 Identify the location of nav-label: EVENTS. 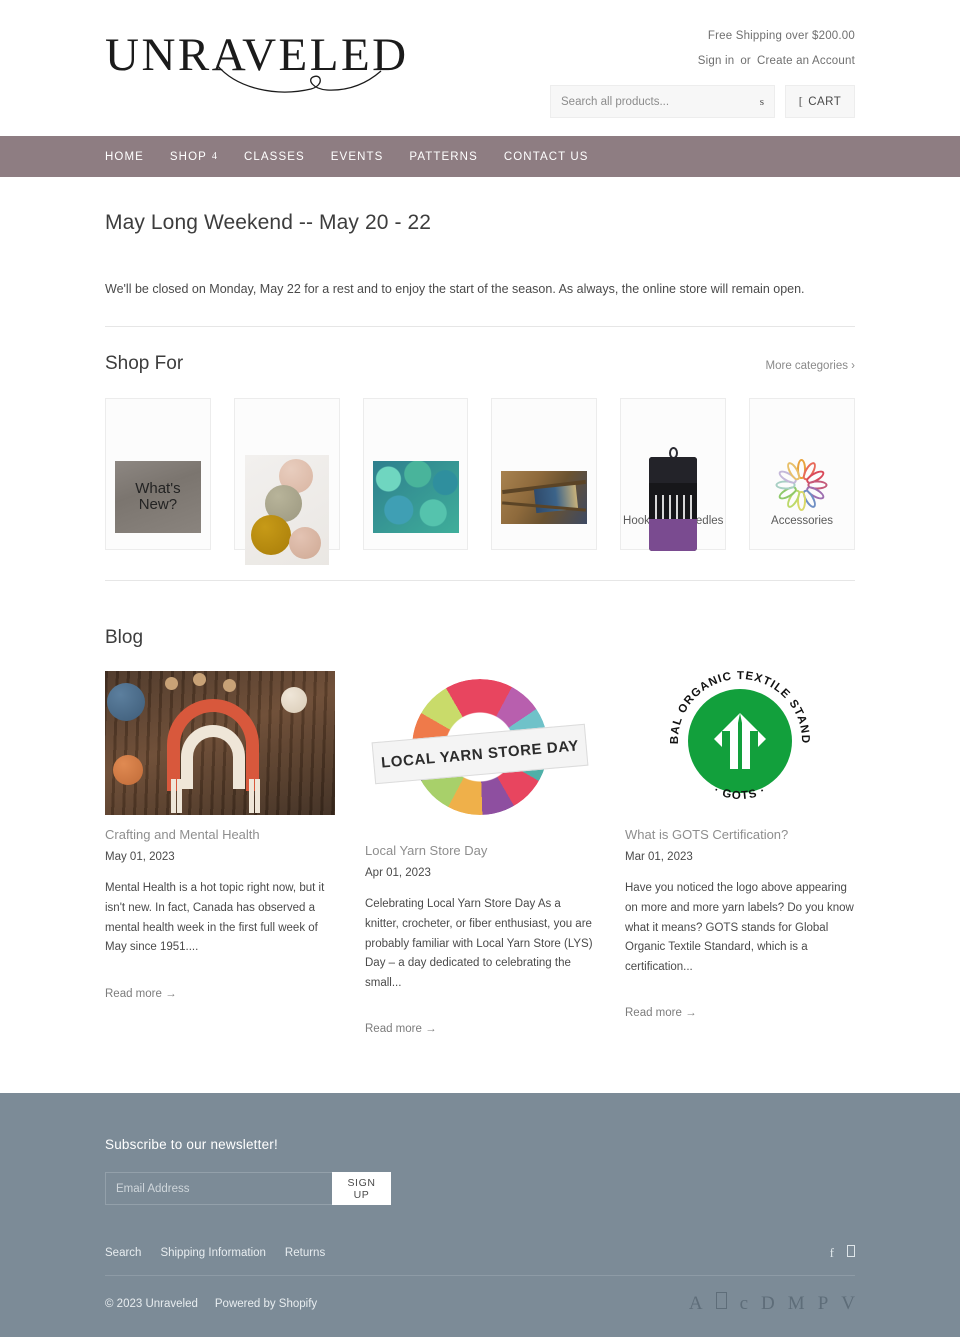
(357, 156).